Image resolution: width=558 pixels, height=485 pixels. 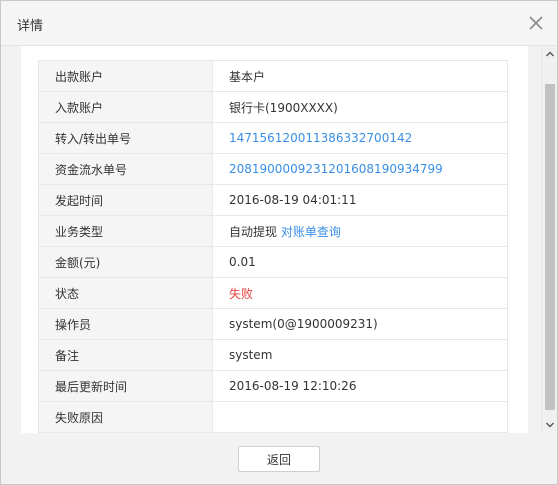 I want to click on vertical-scrollbar, so click(x=549, y=239).